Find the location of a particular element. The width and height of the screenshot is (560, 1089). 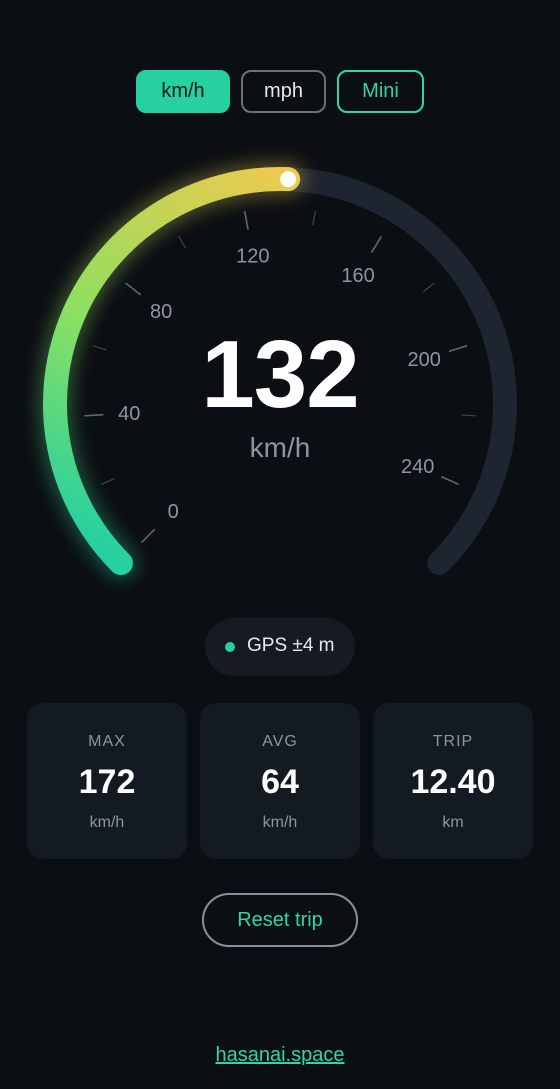

footer-link-container: hasanai.space is located at coordinates (280, 1055).